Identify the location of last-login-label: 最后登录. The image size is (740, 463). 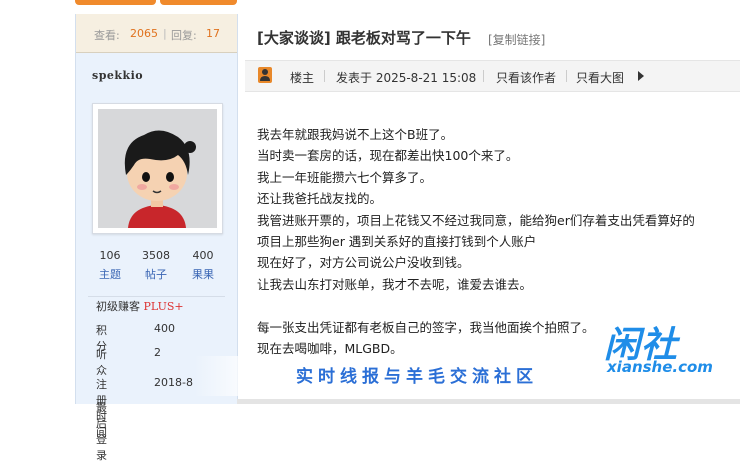
(101, 431).